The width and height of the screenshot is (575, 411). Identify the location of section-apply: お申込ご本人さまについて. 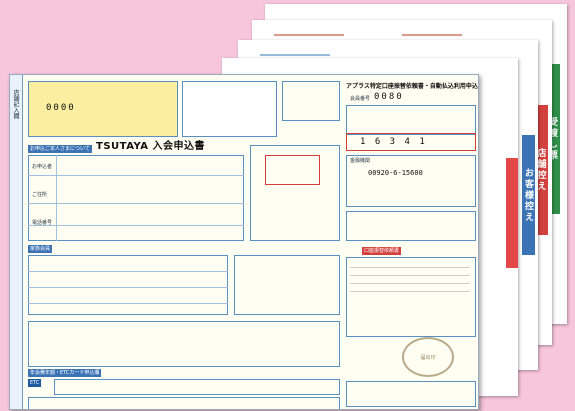
(60, 149).